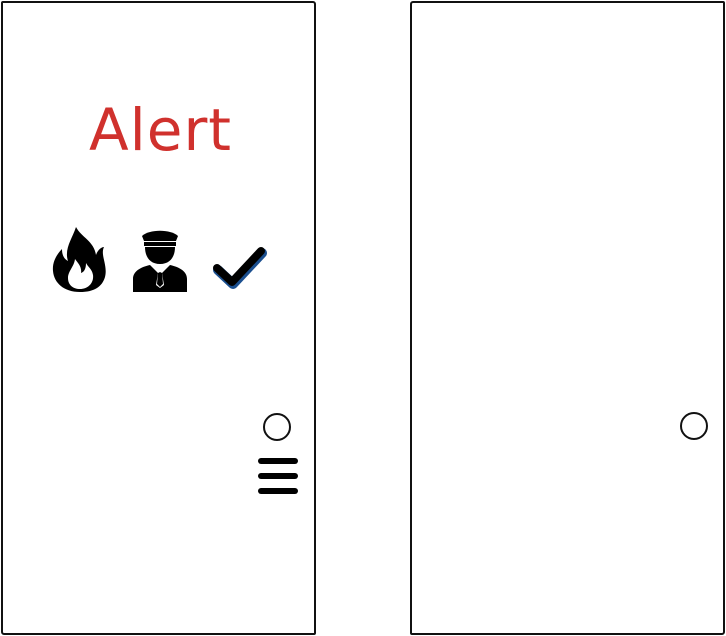 Image resolution: width=726 pixels, height=636 pixels. What do you see at coordinates (240, 268) in the screenshot?
I see `check-icon` at bounding box center [240, 268].